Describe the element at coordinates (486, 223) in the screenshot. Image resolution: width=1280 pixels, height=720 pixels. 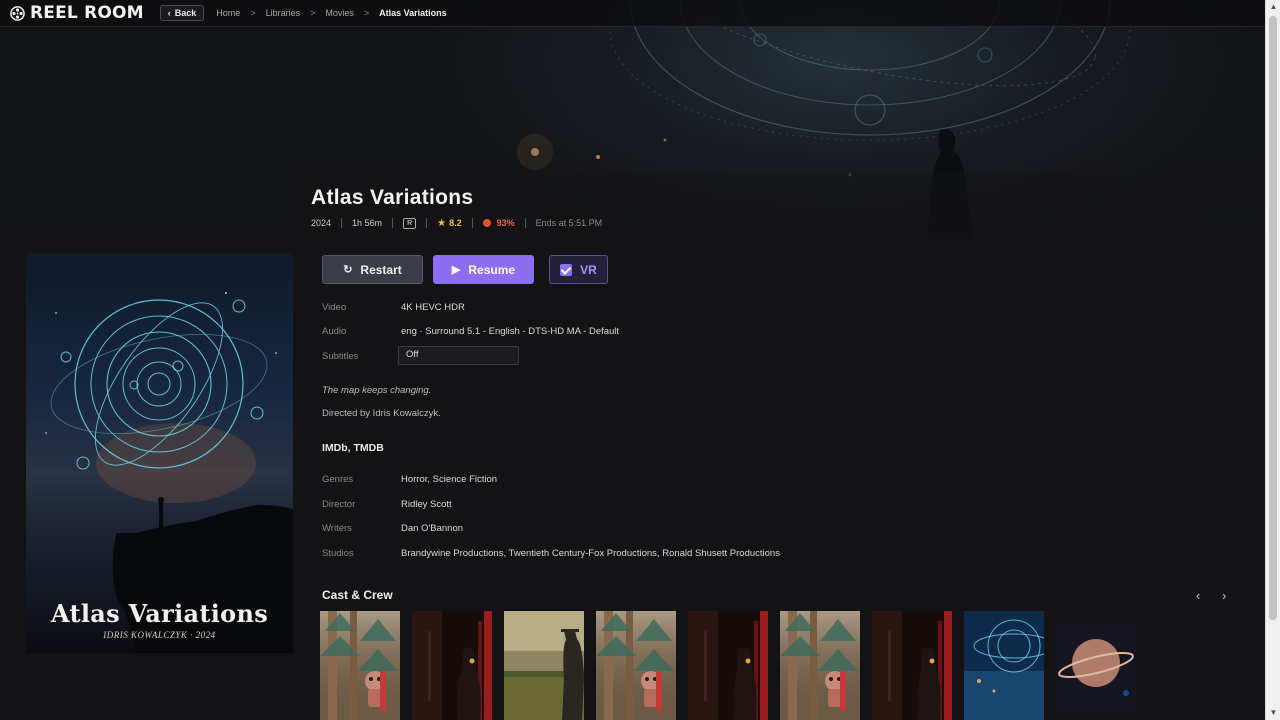
I see `tomato-icon` at that location.